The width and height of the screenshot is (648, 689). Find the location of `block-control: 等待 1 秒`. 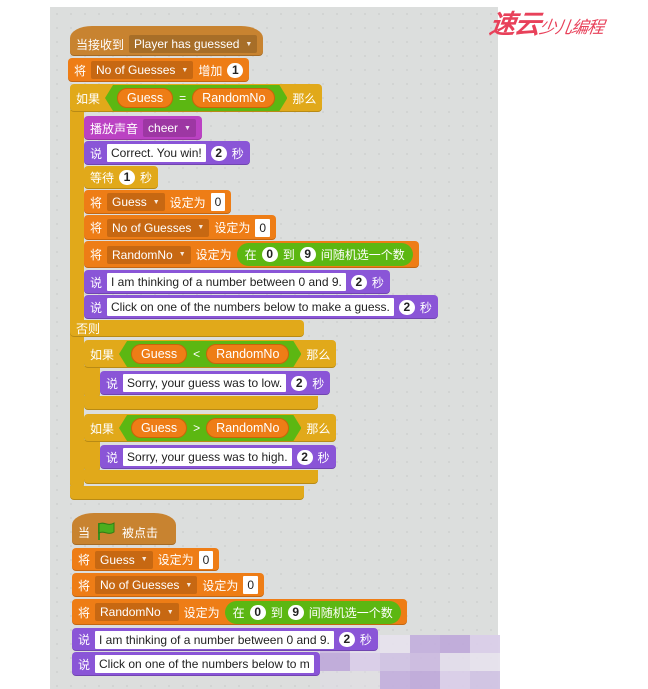

block-control: 等待 1 秒 is located at coordinates (121, 177).